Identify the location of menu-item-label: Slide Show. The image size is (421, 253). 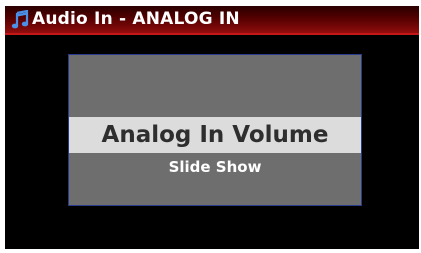
(215, 167).